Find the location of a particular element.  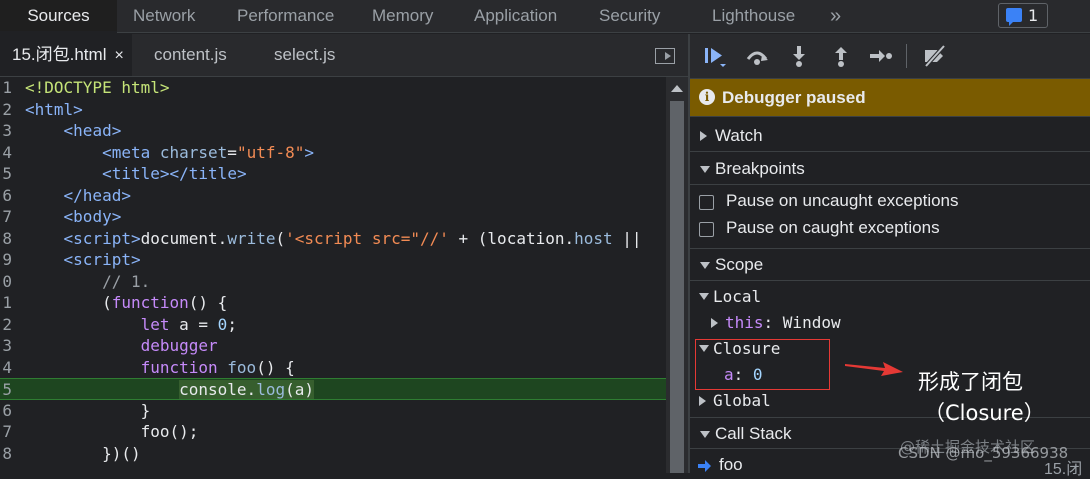

tab-security: Security is located at coordinates (629, 16).